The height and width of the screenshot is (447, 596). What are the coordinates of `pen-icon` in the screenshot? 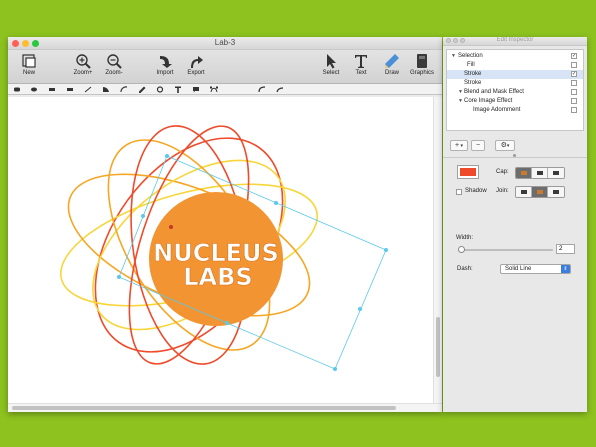 It's located at (142, 89).